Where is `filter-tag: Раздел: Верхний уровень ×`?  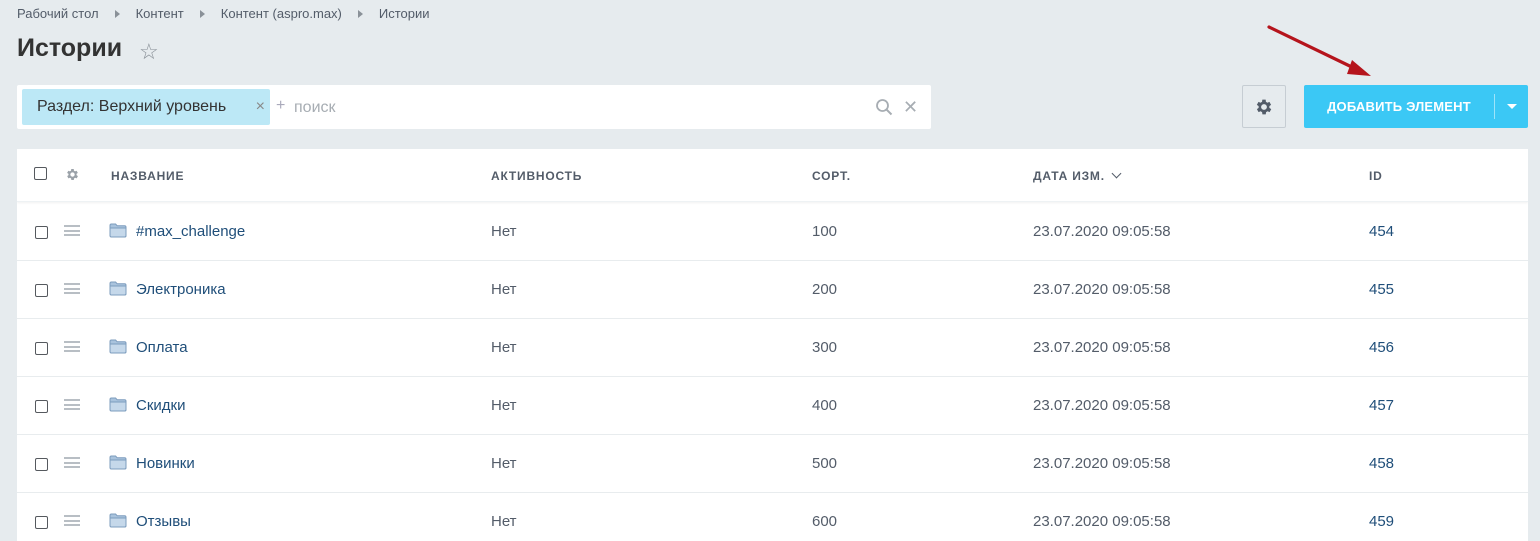
filter-tag: Раздел: Верхний уровень × is located at coordinates (146, 107).